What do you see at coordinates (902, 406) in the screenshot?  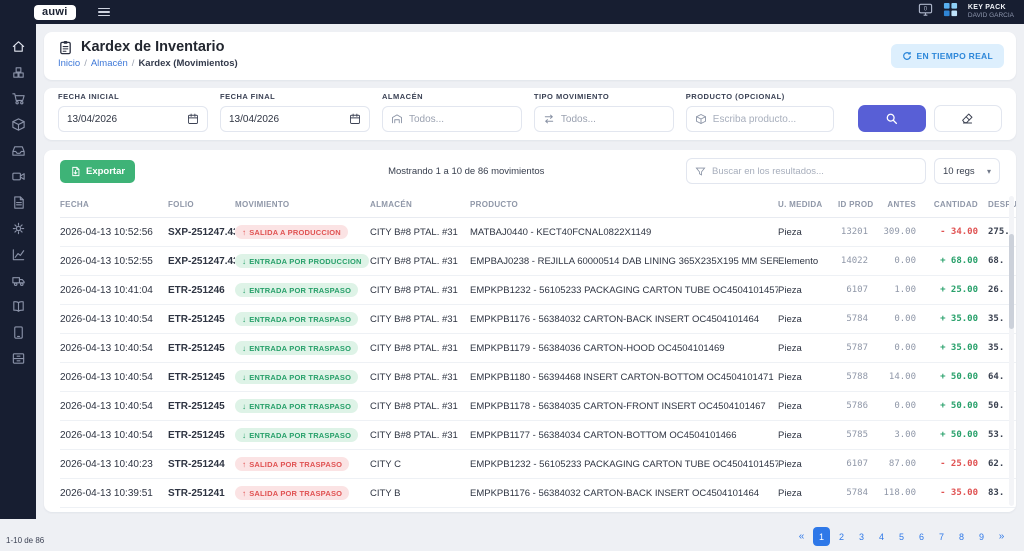 I see `cell-antes: 0.00` at bounding box center [902, 406].